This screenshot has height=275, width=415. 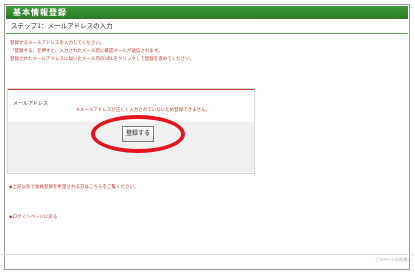 What do you see at coordinates (138, 134) in the screenshot?
I see `highlight-circle` at bounding box center [138, 134].